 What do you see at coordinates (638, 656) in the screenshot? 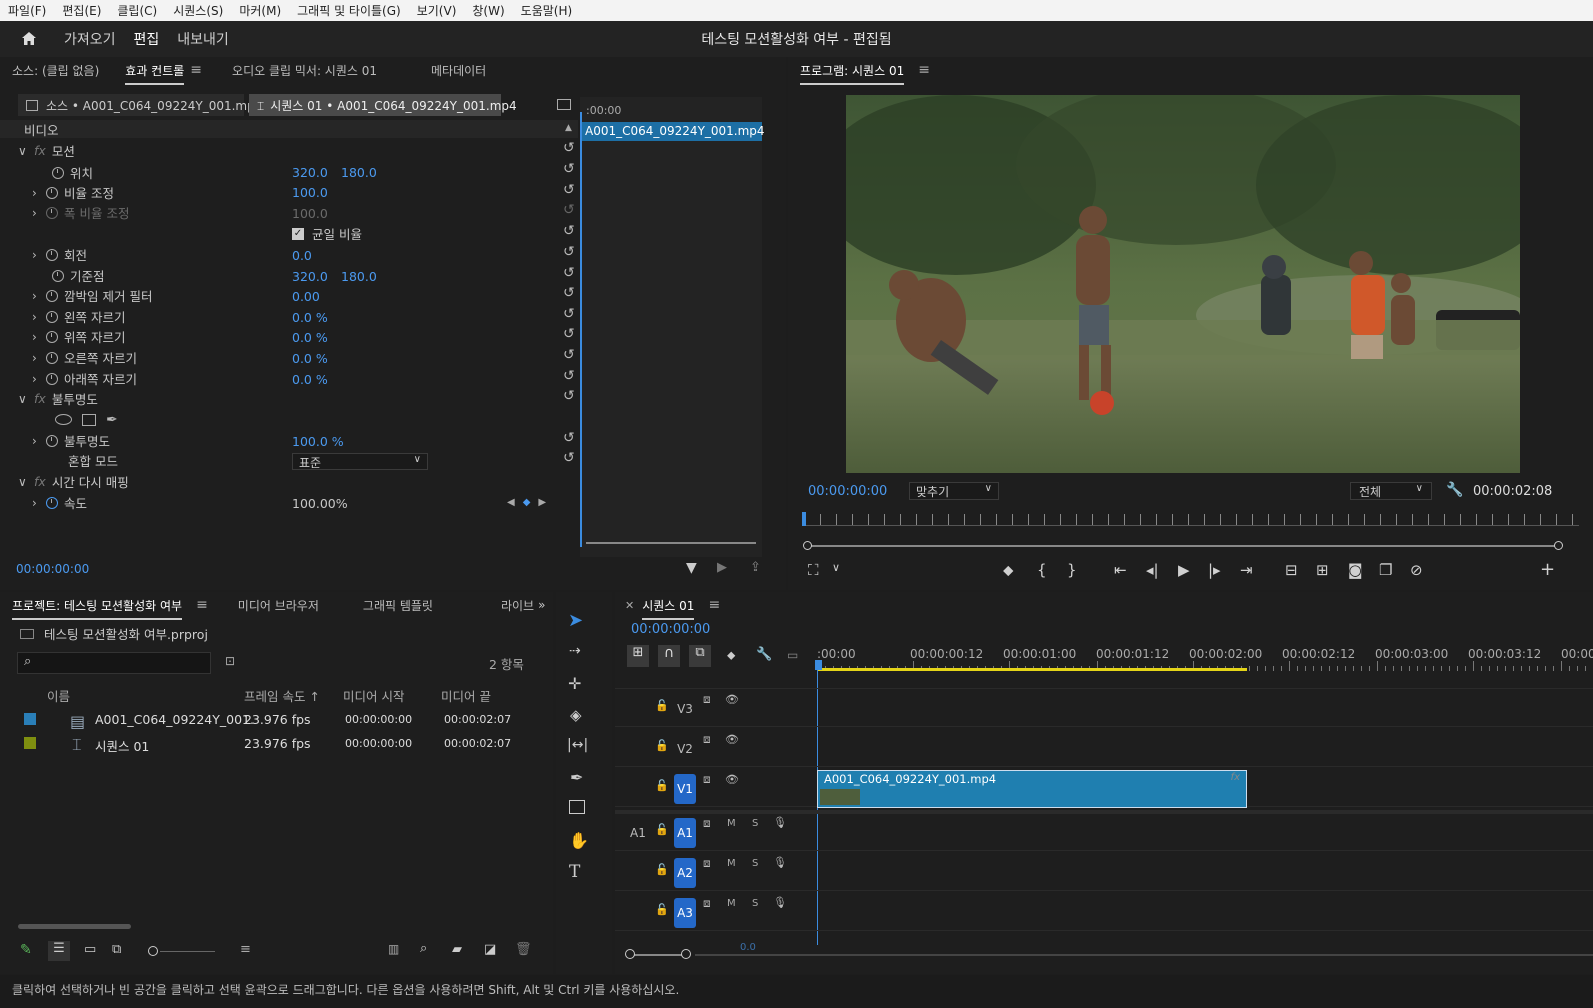
I see `nest-icon: ⊞` at bounding box center [638, 656].